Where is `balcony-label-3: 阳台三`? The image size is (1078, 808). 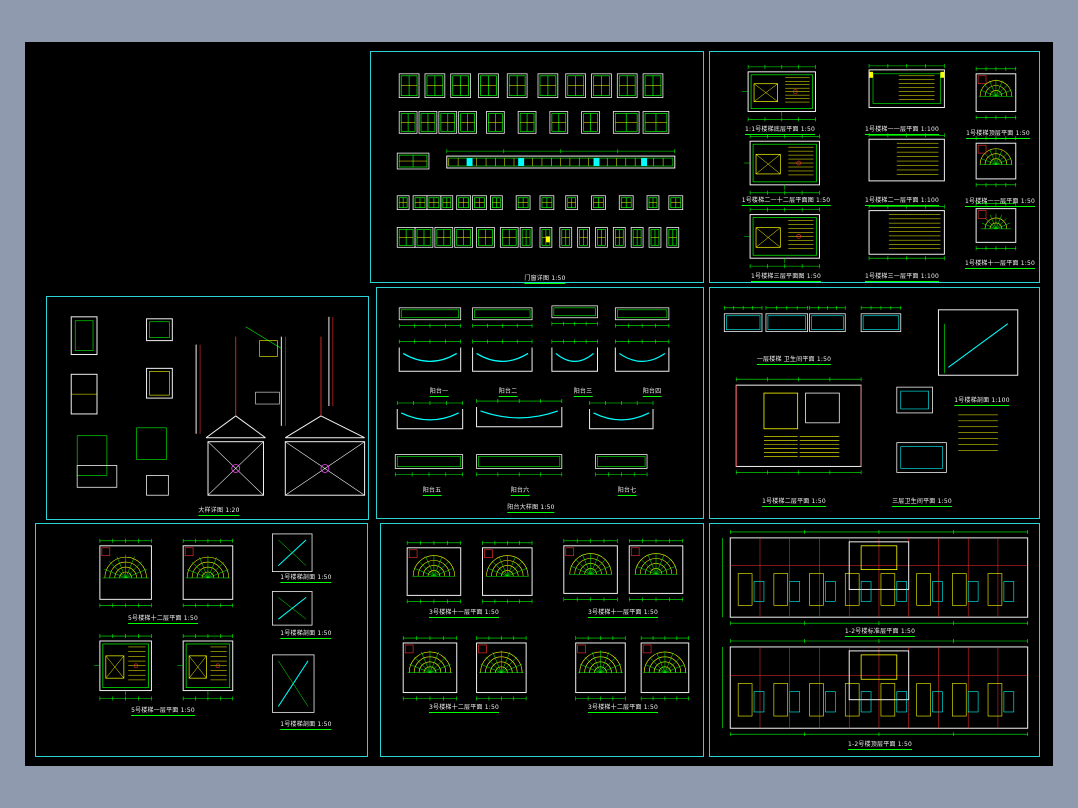 balcony-label-3: 阳台三 is located at coordinates (583, 392).